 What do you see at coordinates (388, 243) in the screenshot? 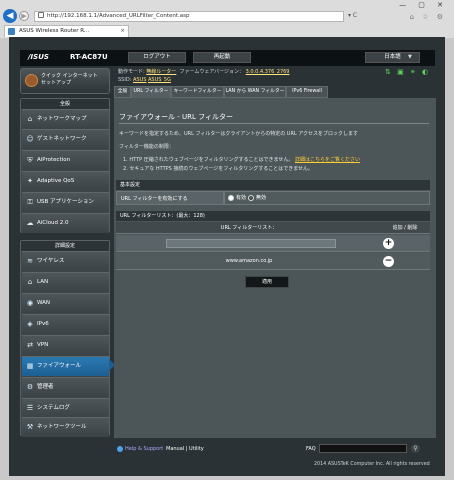
I see `add-url-button: +` at bounding box center [388, 243].